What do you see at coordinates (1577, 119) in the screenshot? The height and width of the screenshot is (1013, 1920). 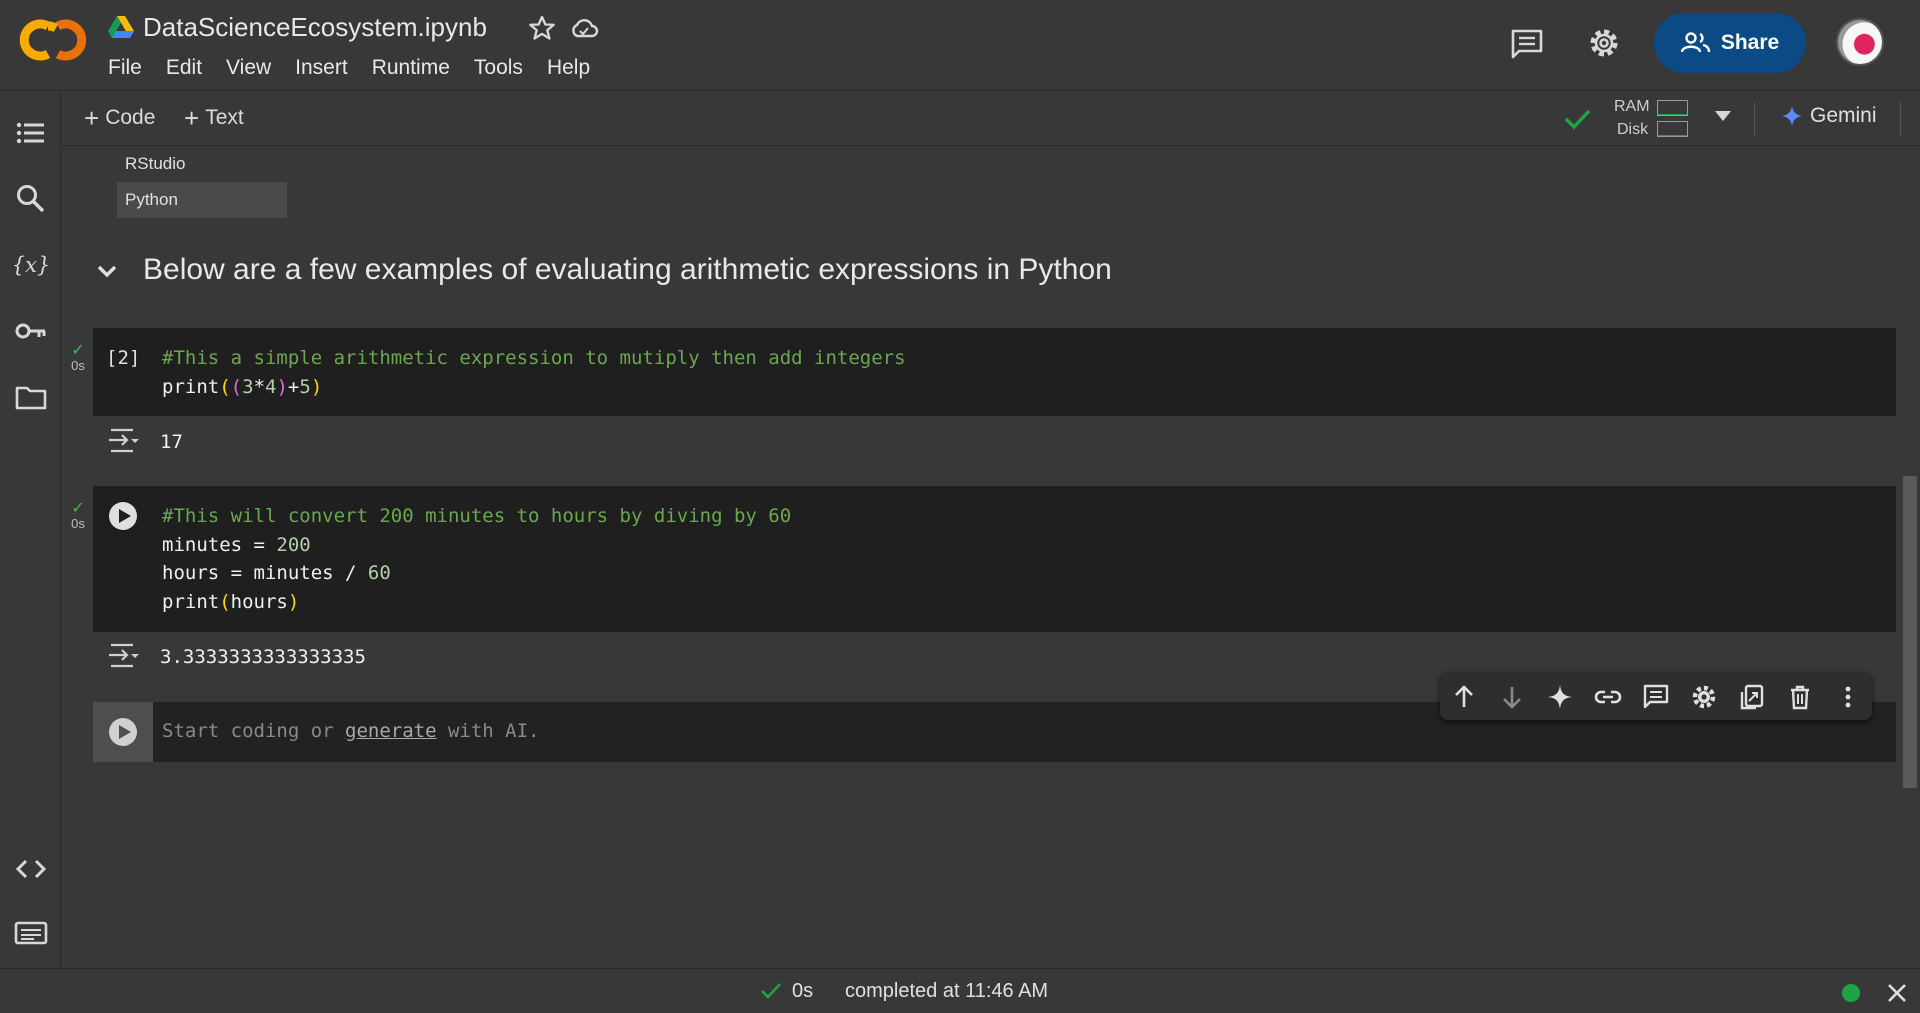 I see `connected-check-icon` at bounding box center [1577, 119].